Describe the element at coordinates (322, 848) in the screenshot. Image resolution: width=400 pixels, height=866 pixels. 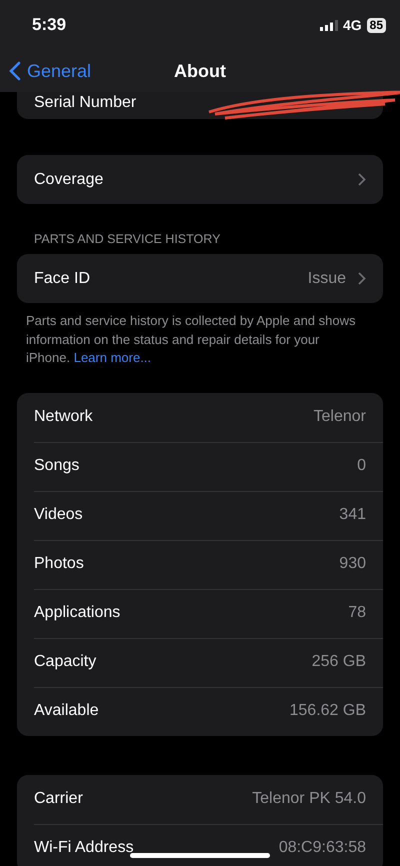
I see `row-value: 08:C9:63:58` at that location.